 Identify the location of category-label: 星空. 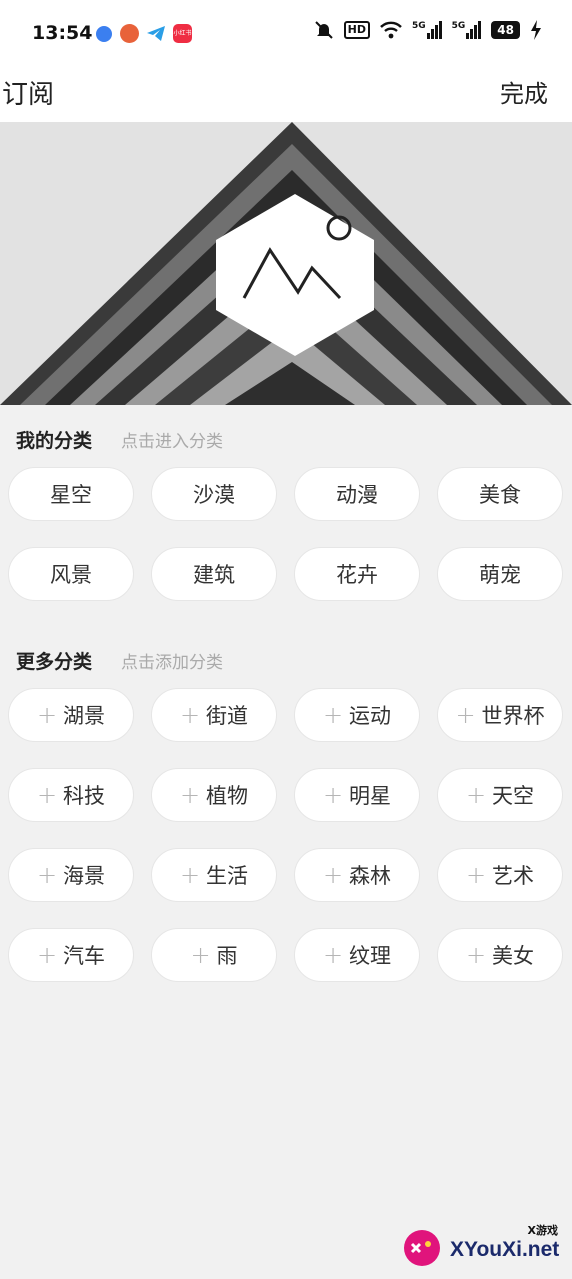
(71, 495).